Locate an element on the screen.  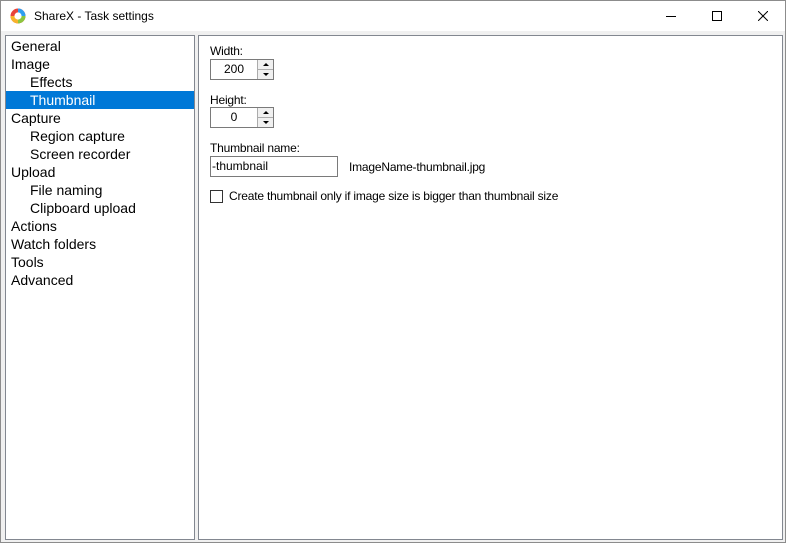
width-stepper: 200 is located at coordinates (242, 69).